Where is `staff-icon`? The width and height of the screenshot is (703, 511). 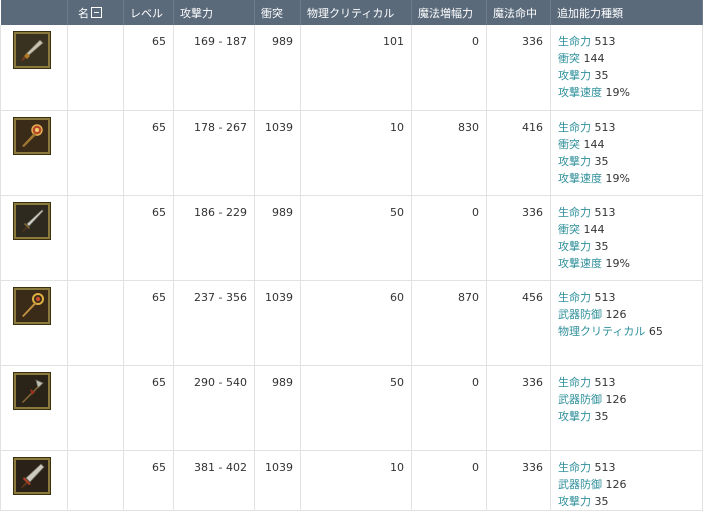
staff-icon is located at coordinates (32, 305).